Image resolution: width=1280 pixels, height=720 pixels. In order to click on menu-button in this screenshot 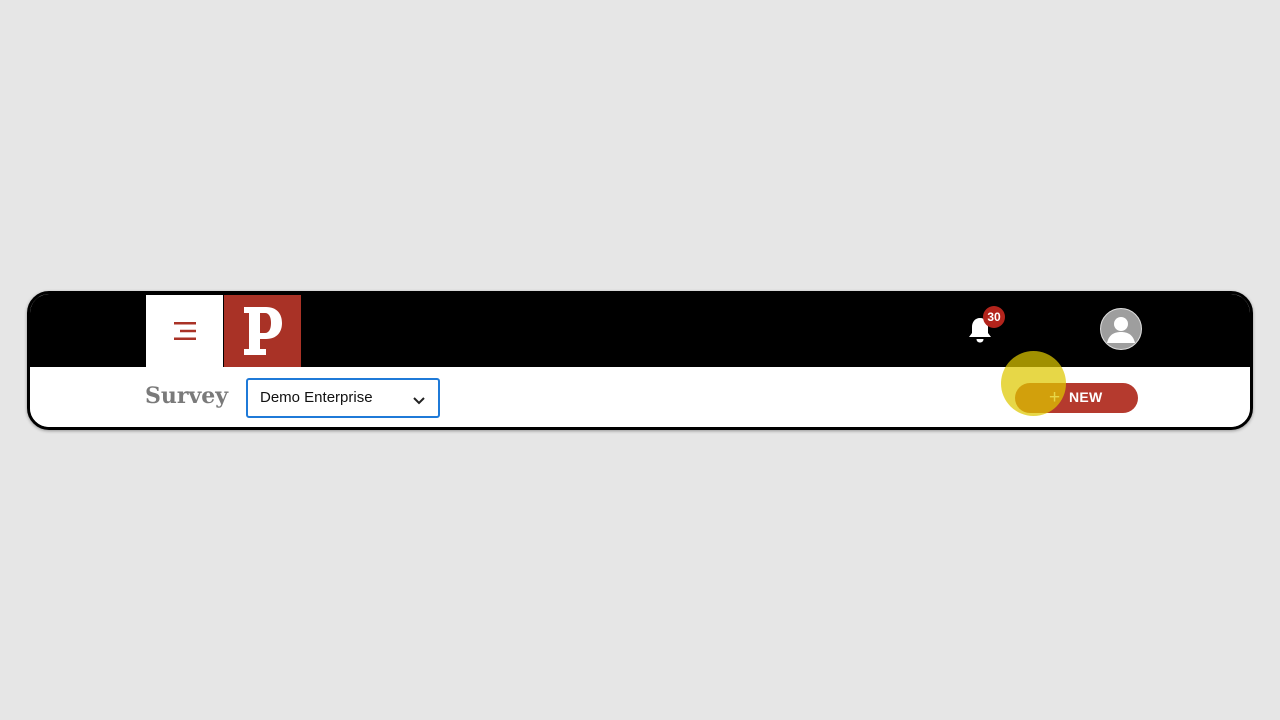, I will do `click(184, 331)`.